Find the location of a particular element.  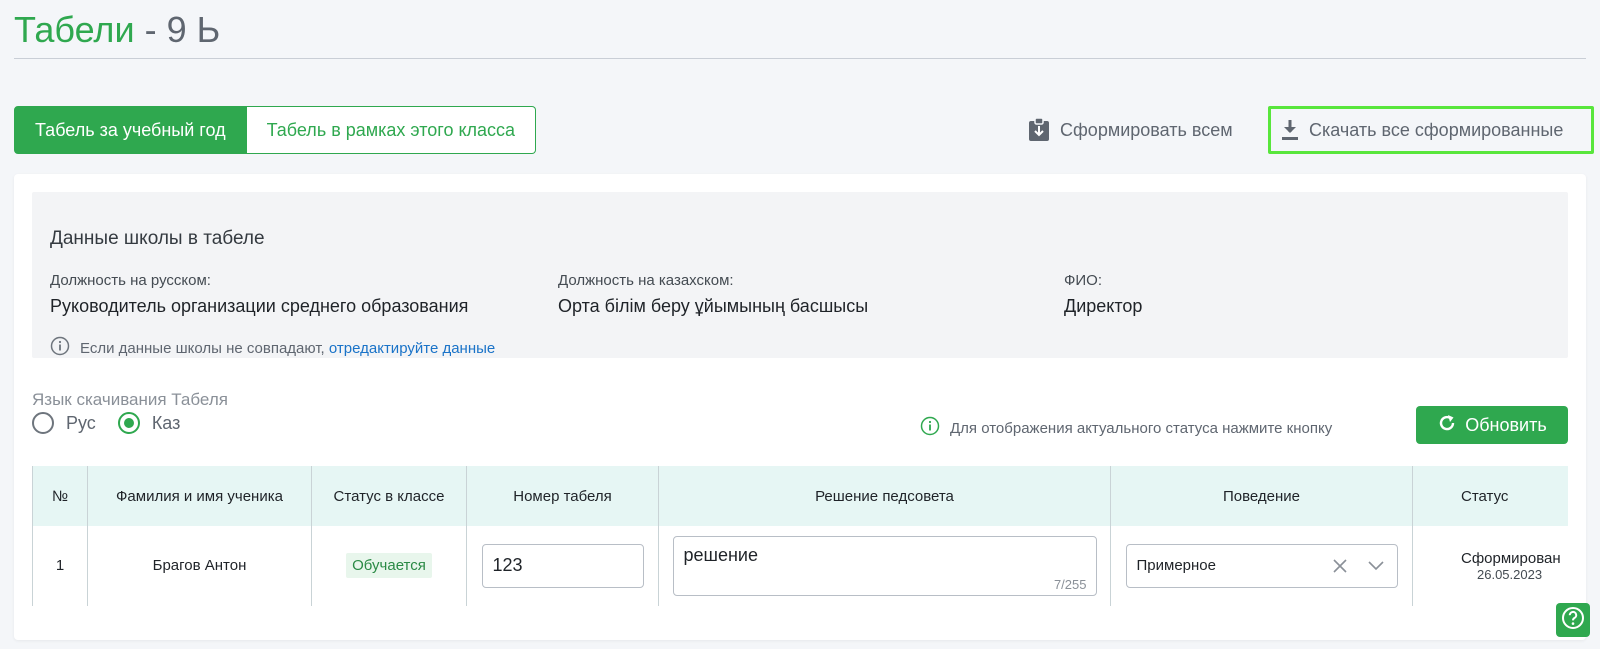

status-cell: Сформирован 26.05.2023 is located at coordinates (1490, 566).